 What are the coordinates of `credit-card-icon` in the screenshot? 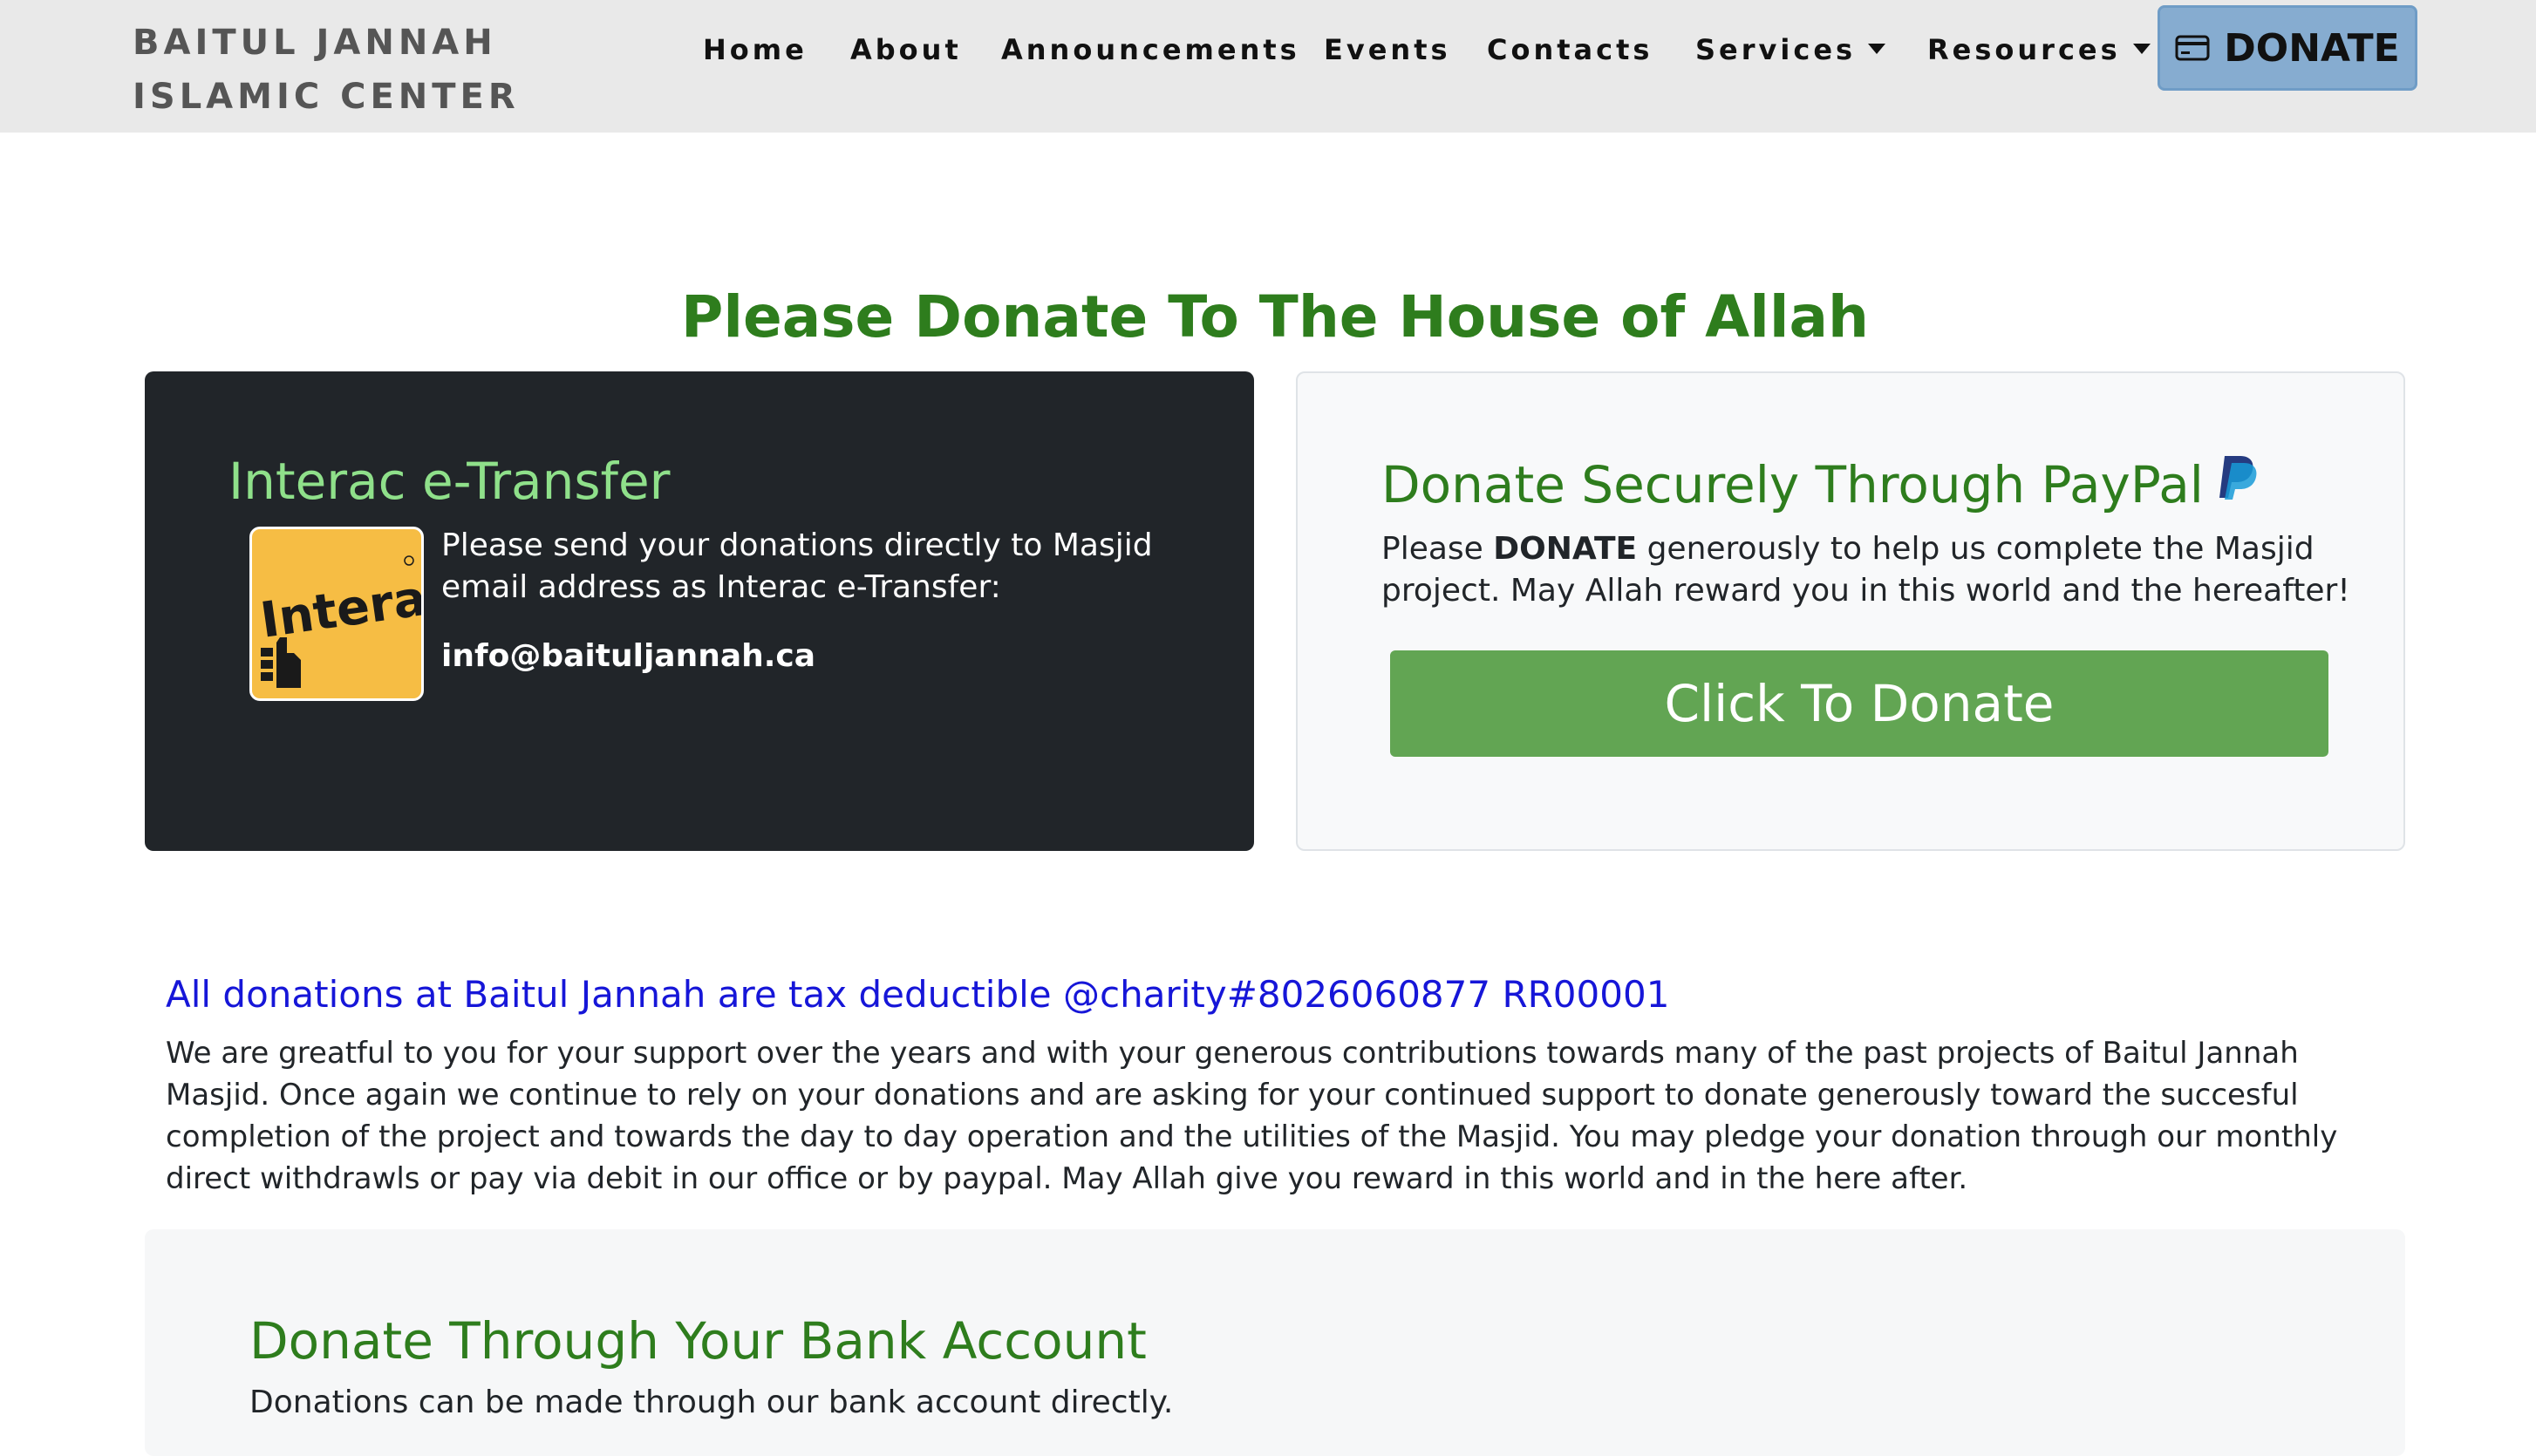 It's located at (2192, 48).